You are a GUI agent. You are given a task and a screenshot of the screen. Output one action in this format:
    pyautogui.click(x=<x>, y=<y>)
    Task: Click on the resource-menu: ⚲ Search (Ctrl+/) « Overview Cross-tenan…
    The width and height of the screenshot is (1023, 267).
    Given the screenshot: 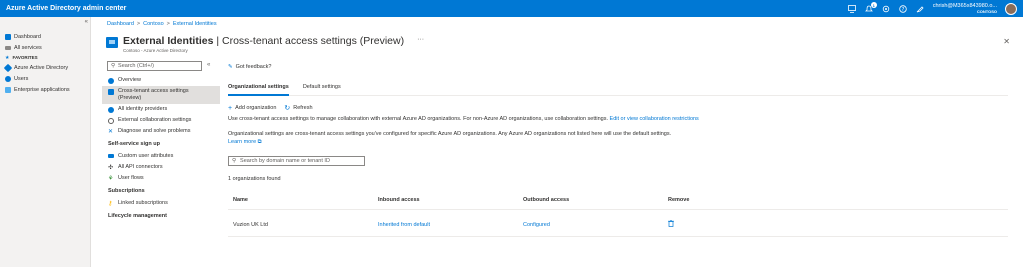 What is the action you would take?
    pyautogui.click(x=161, y=142)
    